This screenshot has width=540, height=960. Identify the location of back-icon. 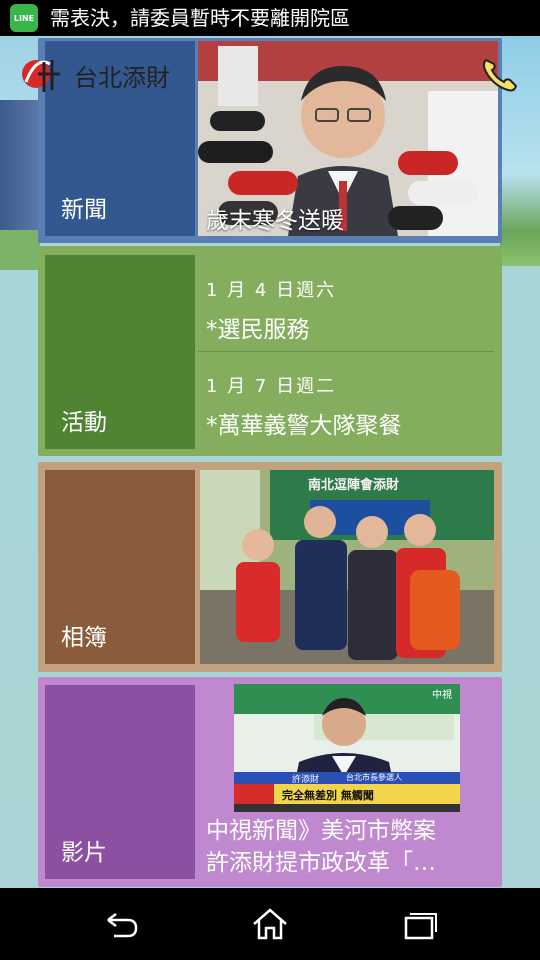
(120, 924).